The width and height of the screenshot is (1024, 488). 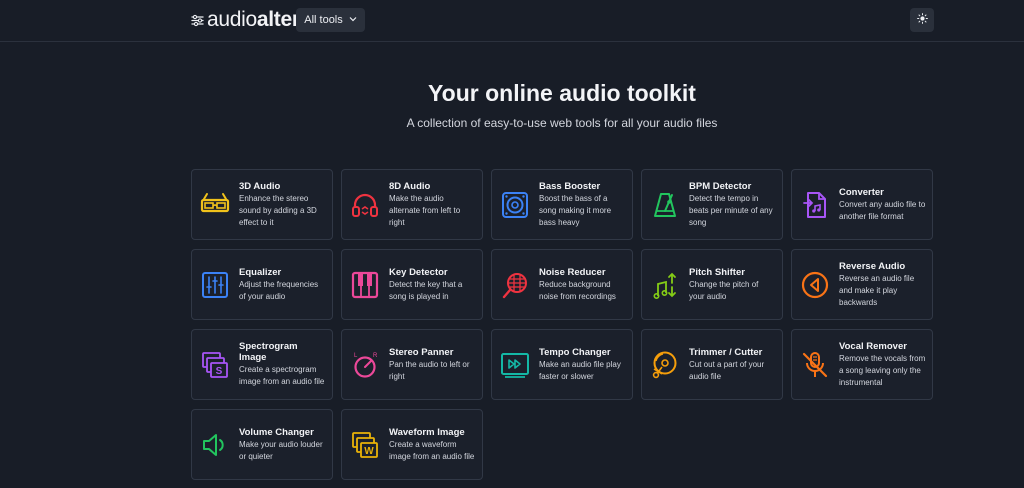 What do you see at coordinates (726, 352) in the screenshot?
I see `tool-title: Trimmer / Cutter` at bounding box center [726, 352].